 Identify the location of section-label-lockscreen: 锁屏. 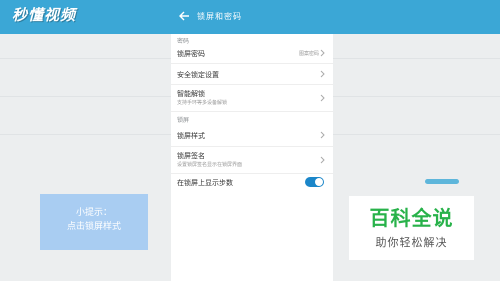
(183, 120).